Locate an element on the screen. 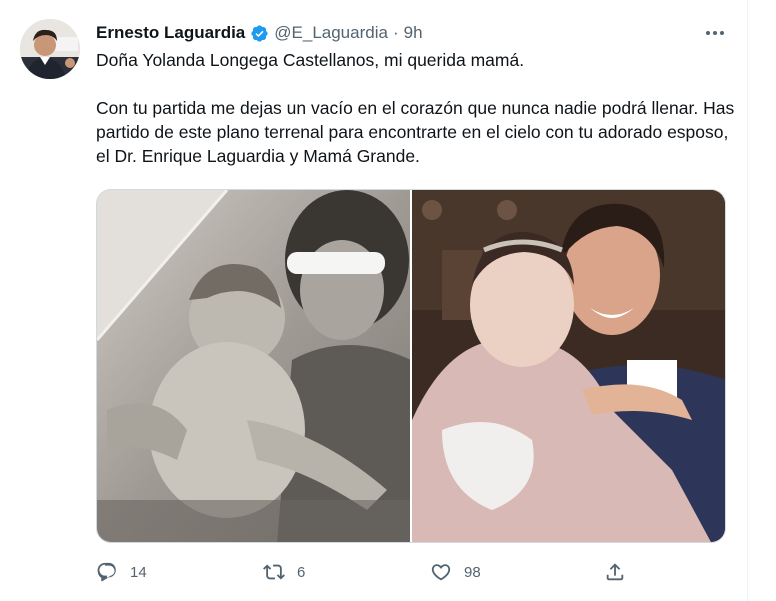 Image resolution: width=776 pixels, height=601 pixels. more-options-icon is located at coordinates (715, 33).